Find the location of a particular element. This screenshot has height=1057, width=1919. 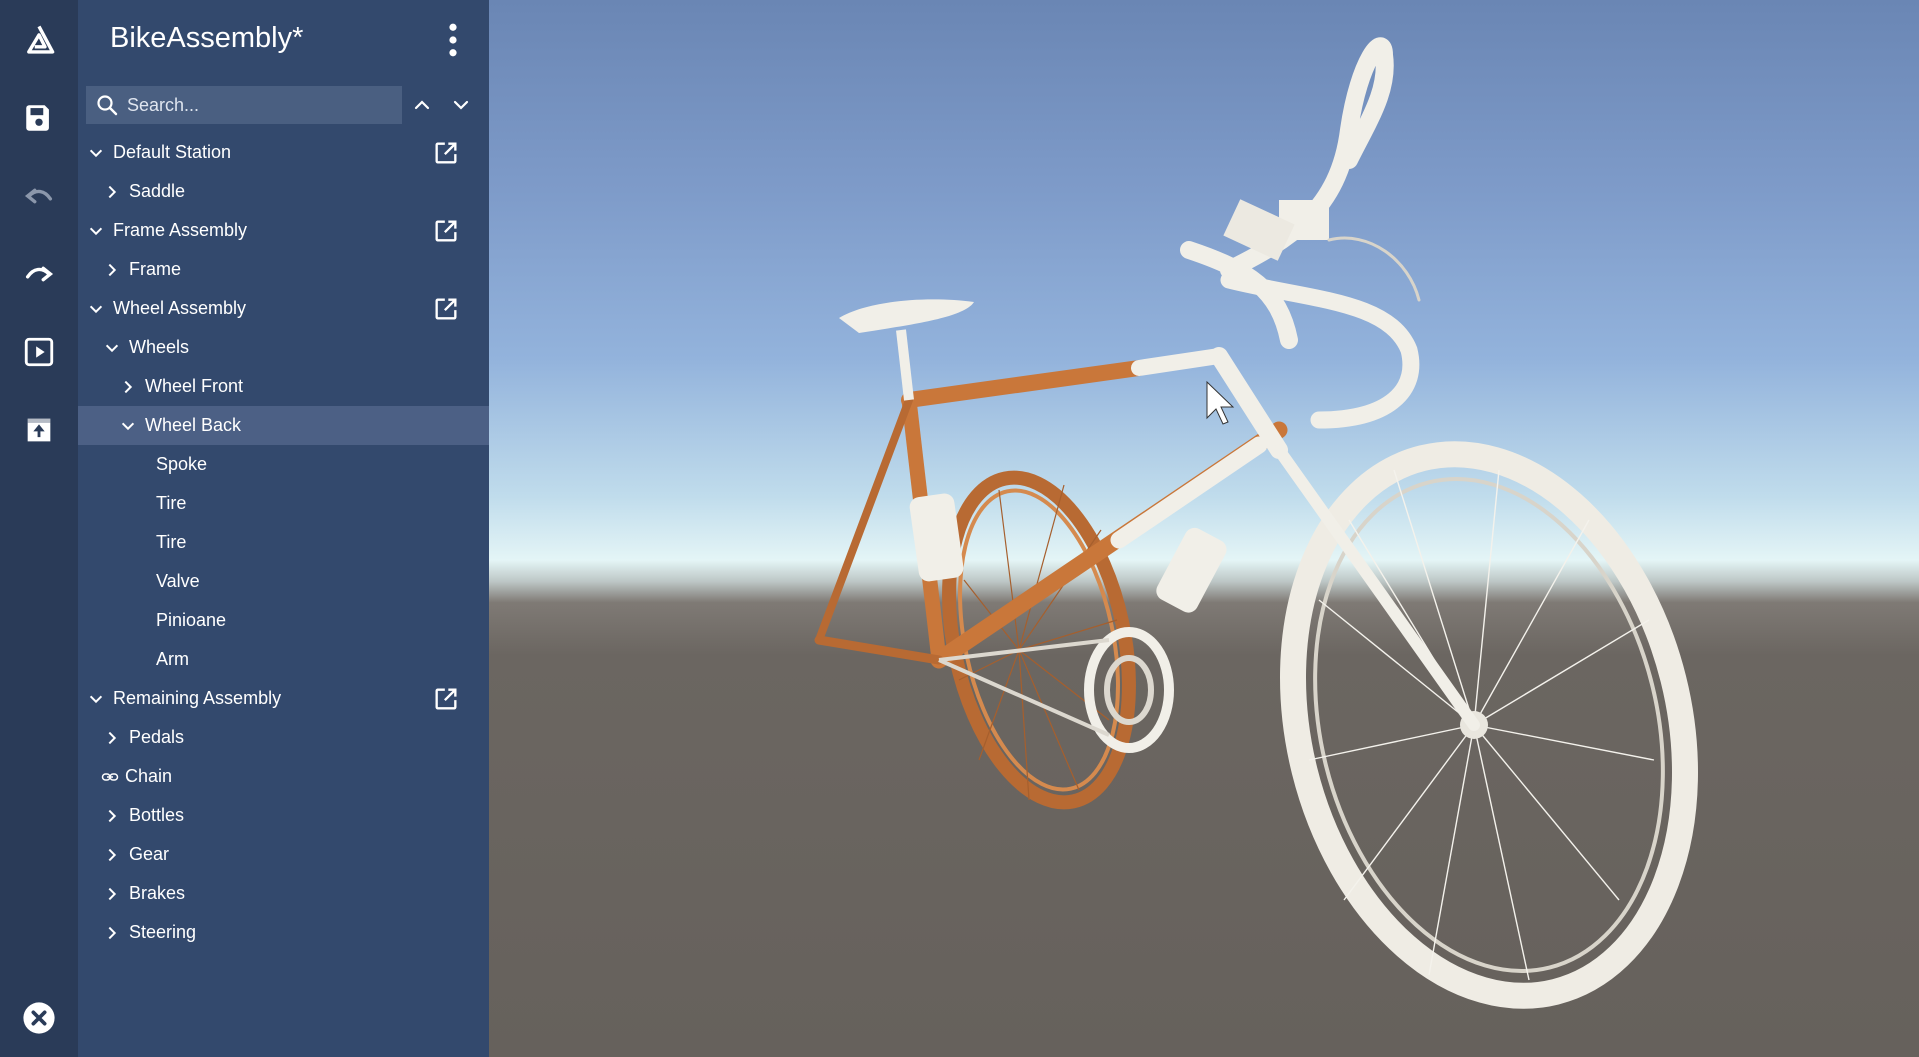

panel-header: BikeAssembly* is located at coordinates (283, 39).